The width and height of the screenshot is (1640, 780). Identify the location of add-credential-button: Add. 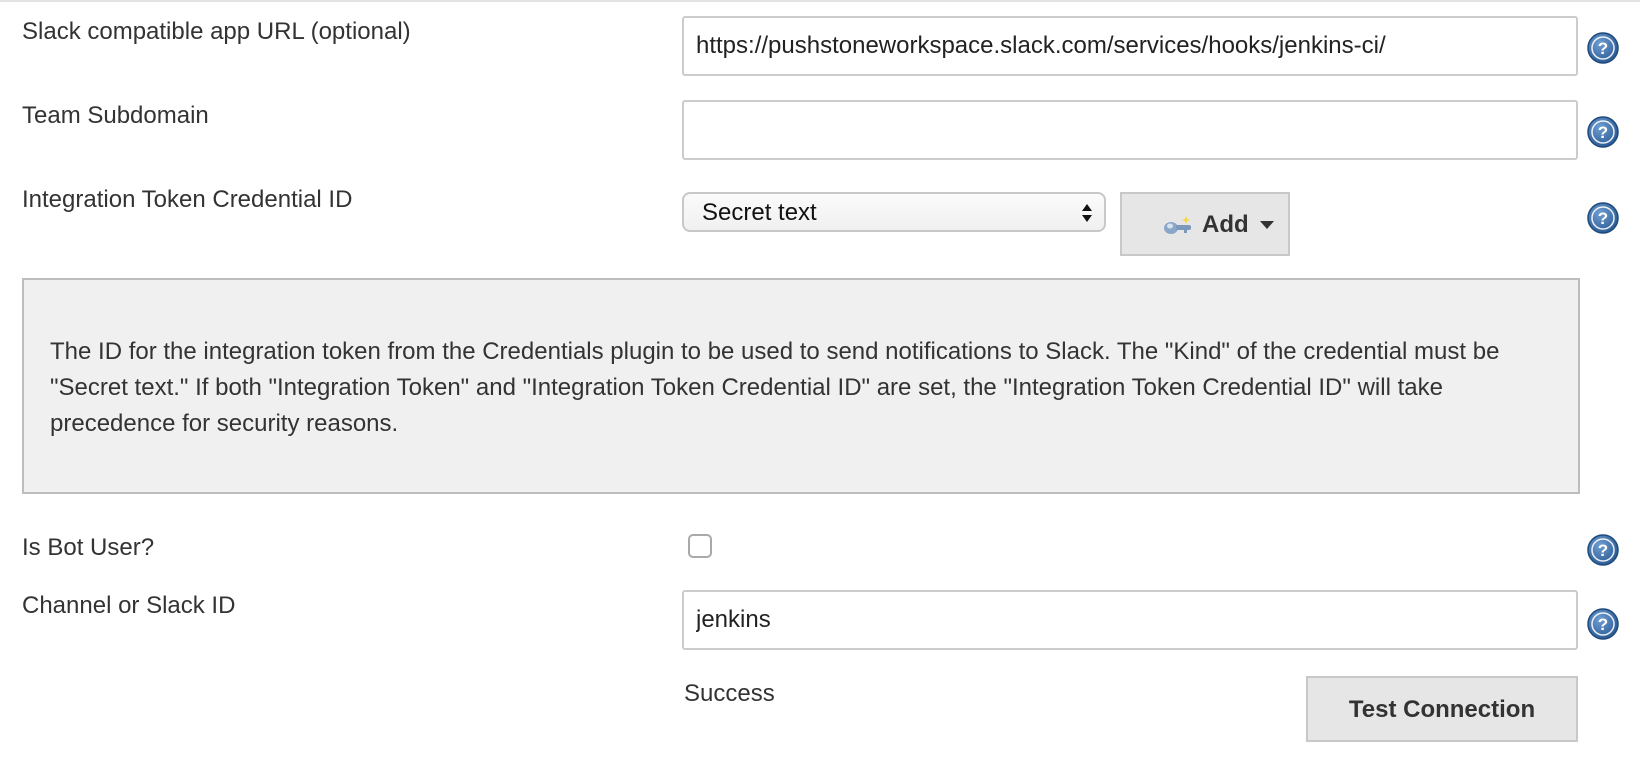
(1205, 224).